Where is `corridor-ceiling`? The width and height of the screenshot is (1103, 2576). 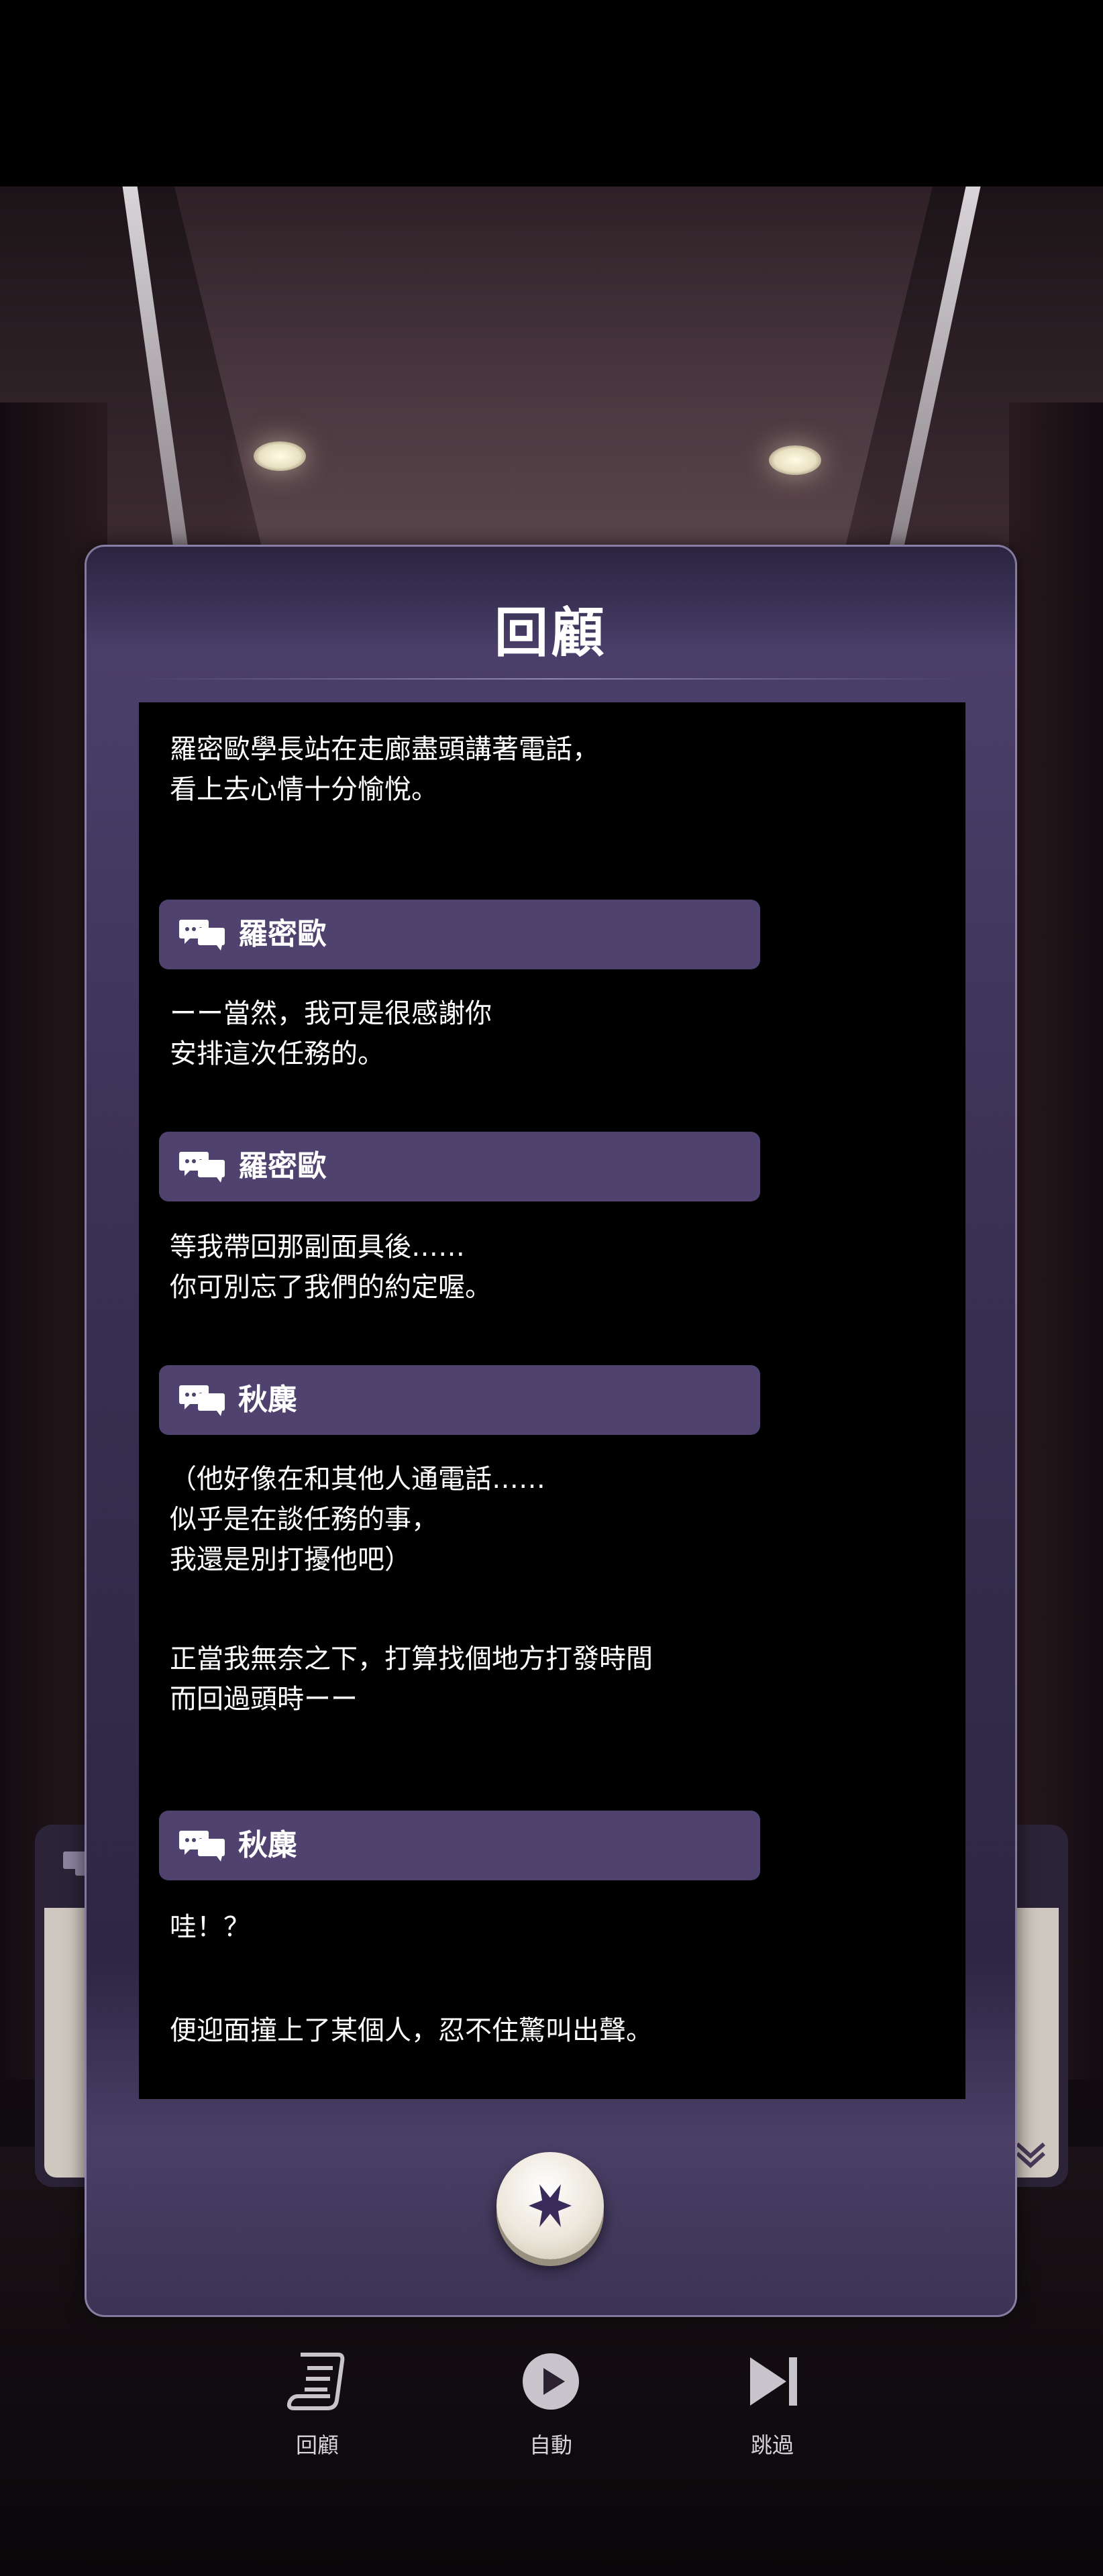
corridor-ceiling is located at coordinates (553, 374).